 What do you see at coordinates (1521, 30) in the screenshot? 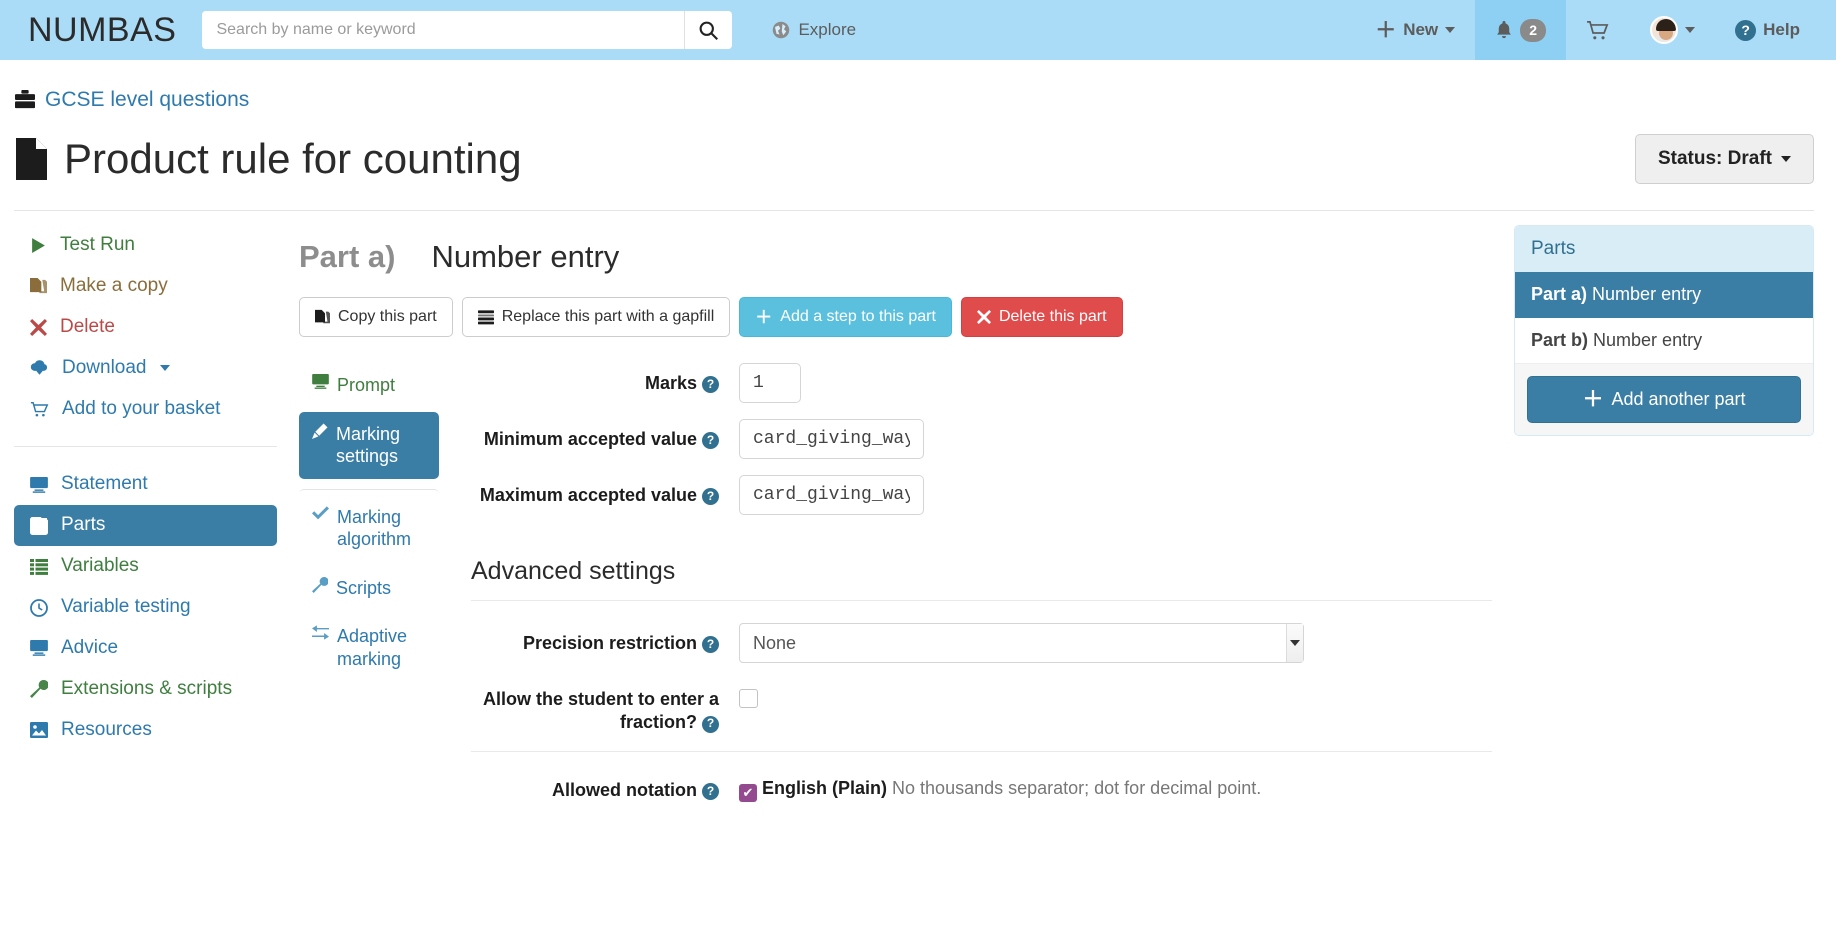
I see `notifications-button: 2` at bounding box center [1521, 30].